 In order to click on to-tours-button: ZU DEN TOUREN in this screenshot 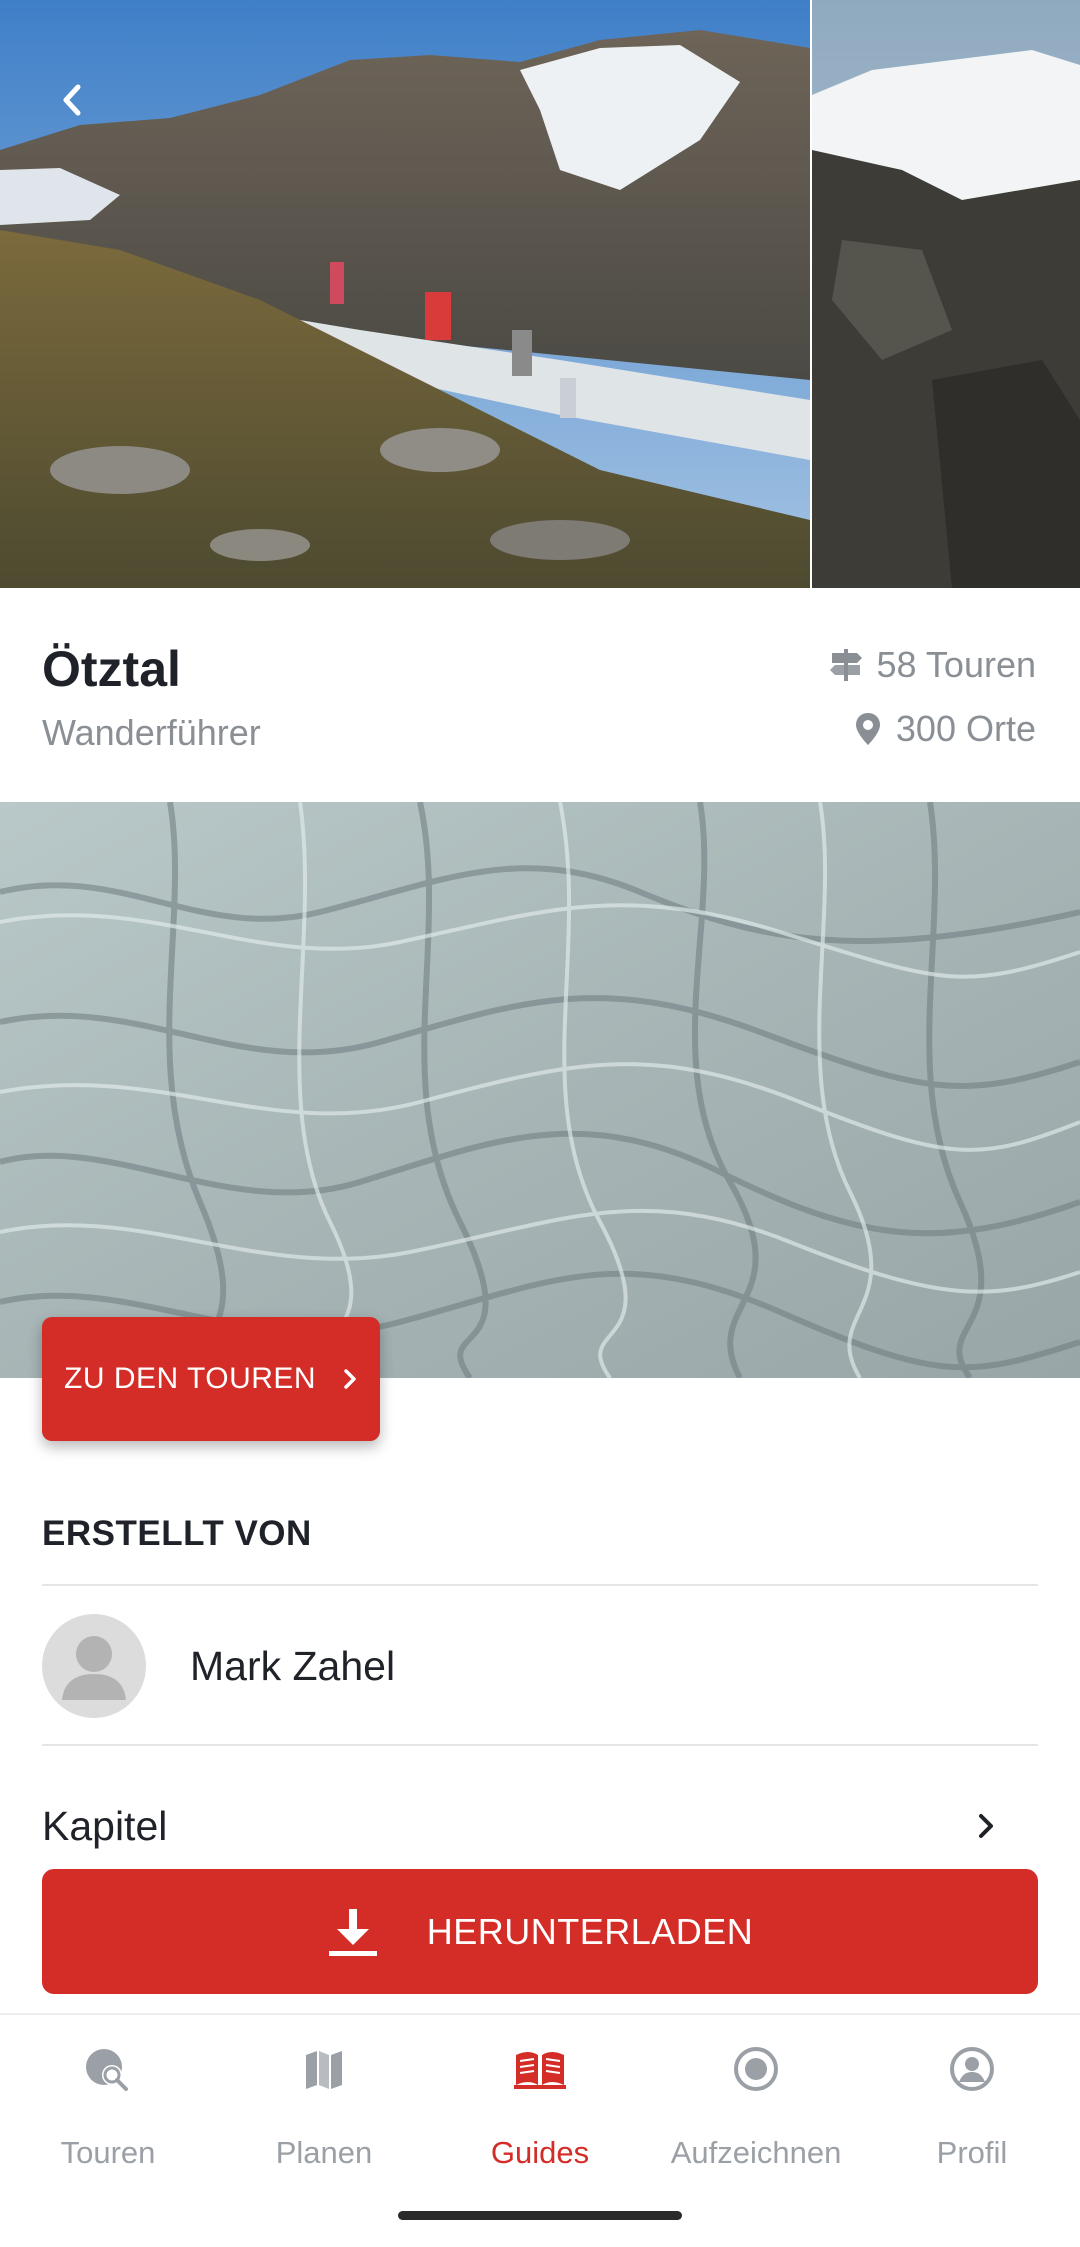, I will do `click(211, 1379)`.